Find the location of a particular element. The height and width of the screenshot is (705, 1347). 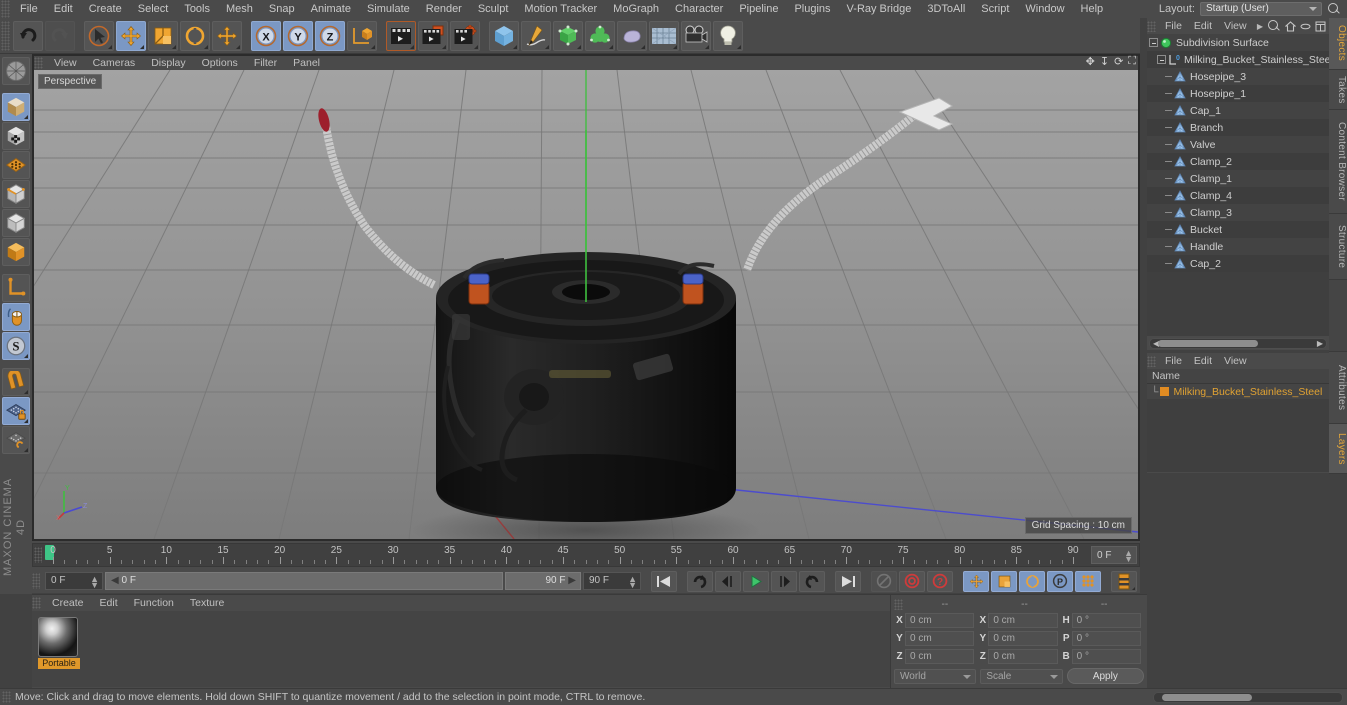

material-menu-create: Create is located at coordinates (68, 603).